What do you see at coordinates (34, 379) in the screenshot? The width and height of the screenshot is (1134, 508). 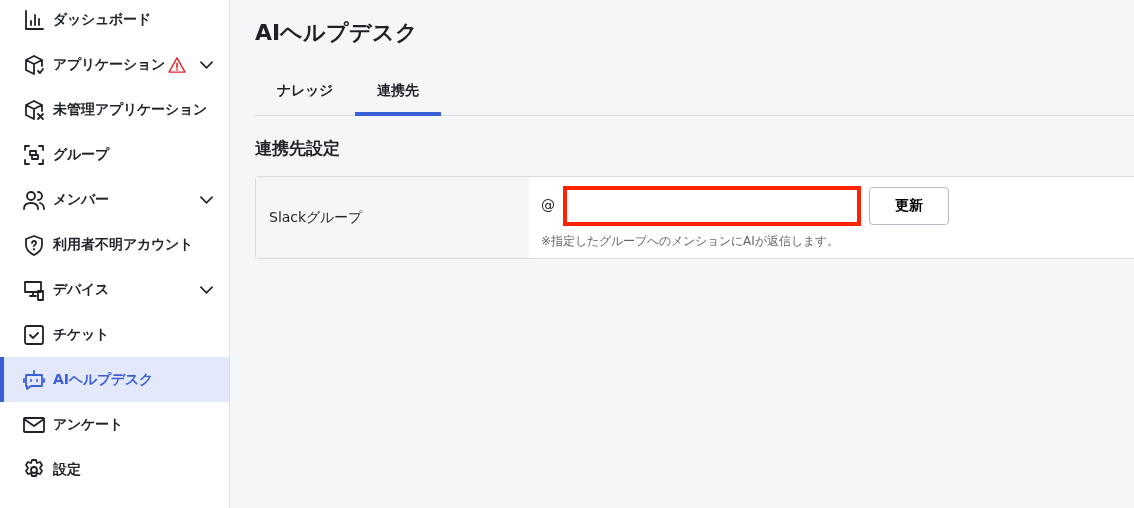 I see `robot-icon` at bounding box center [34, 379].